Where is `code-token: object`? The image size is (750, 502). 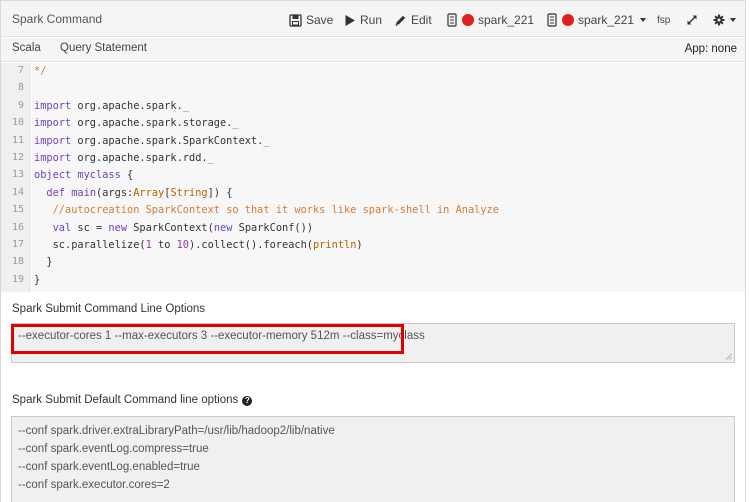
code-token: object is located at coordinates (53, 175).